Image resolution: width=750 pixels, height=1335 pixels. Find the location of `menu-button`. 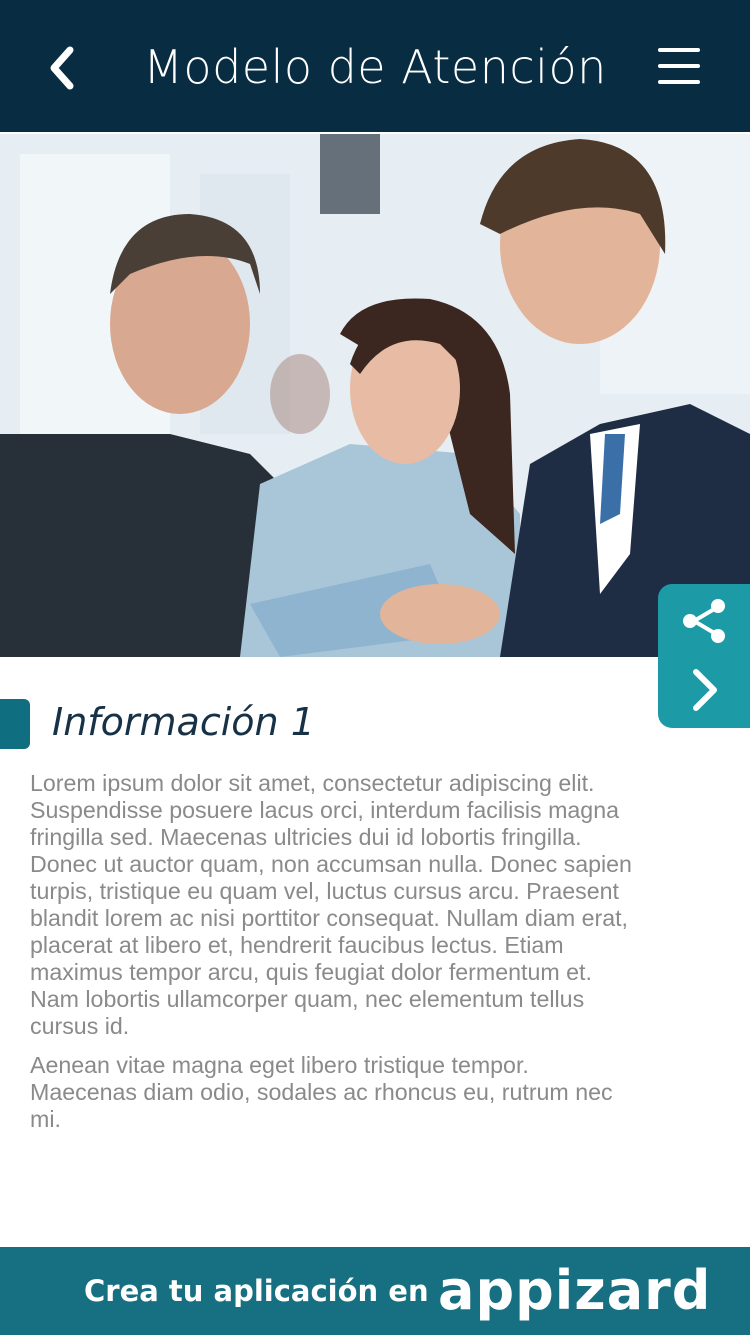

menu-button is located at coordinates (679, 68).